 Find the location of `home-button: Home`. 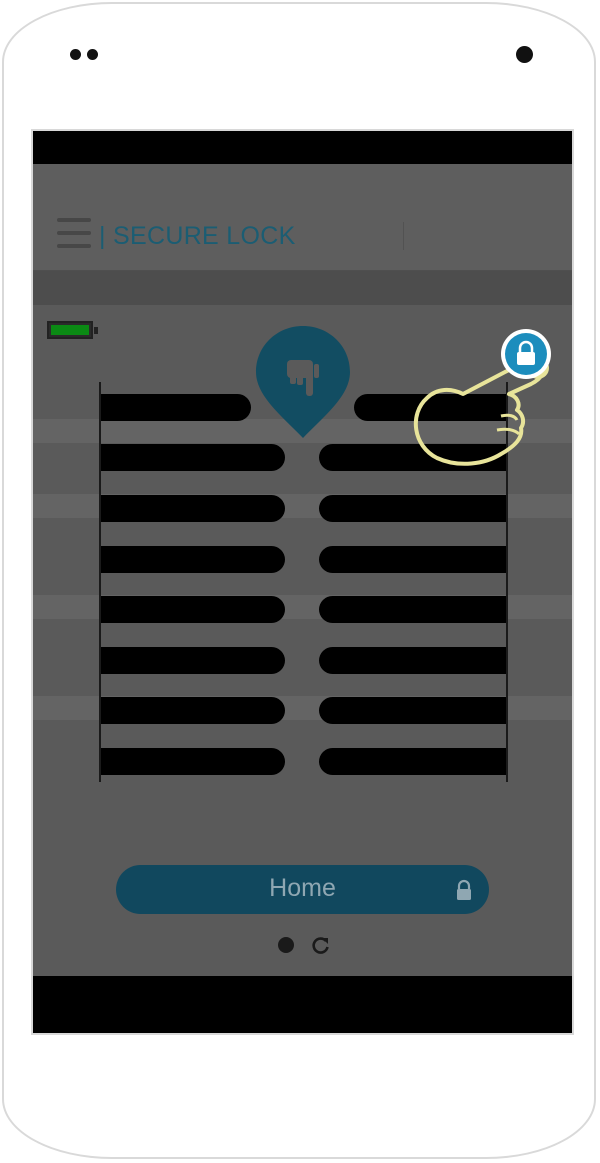

home-button: Home is located at coordinates (302, 889).